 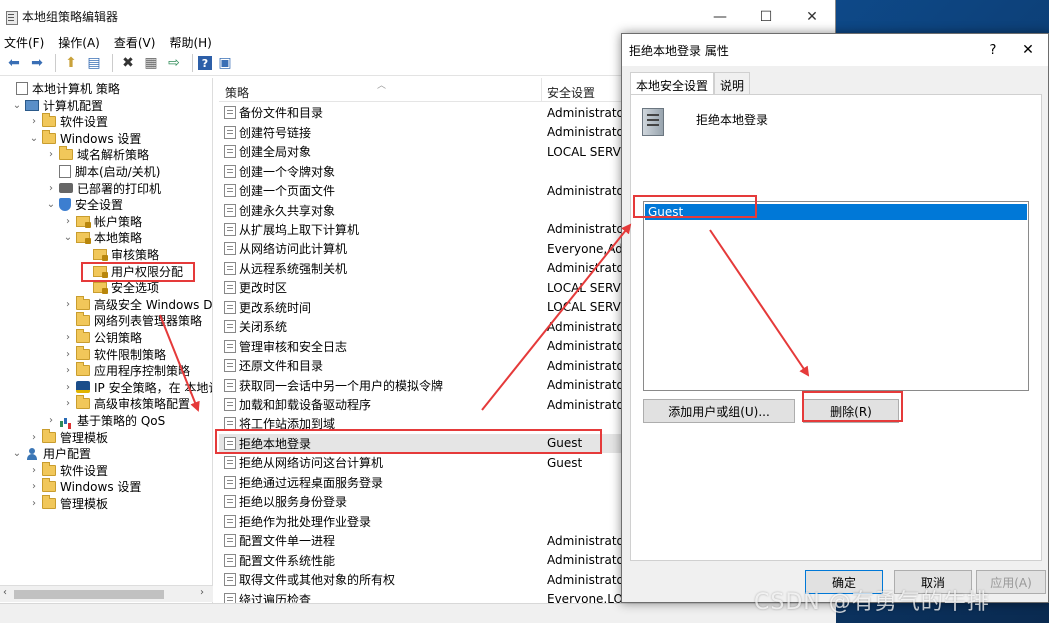 What do you see at coordinates (5, 592) in the screenshot?
I see `scroll-left-icon: ‹` at bounding box center [5, 592].